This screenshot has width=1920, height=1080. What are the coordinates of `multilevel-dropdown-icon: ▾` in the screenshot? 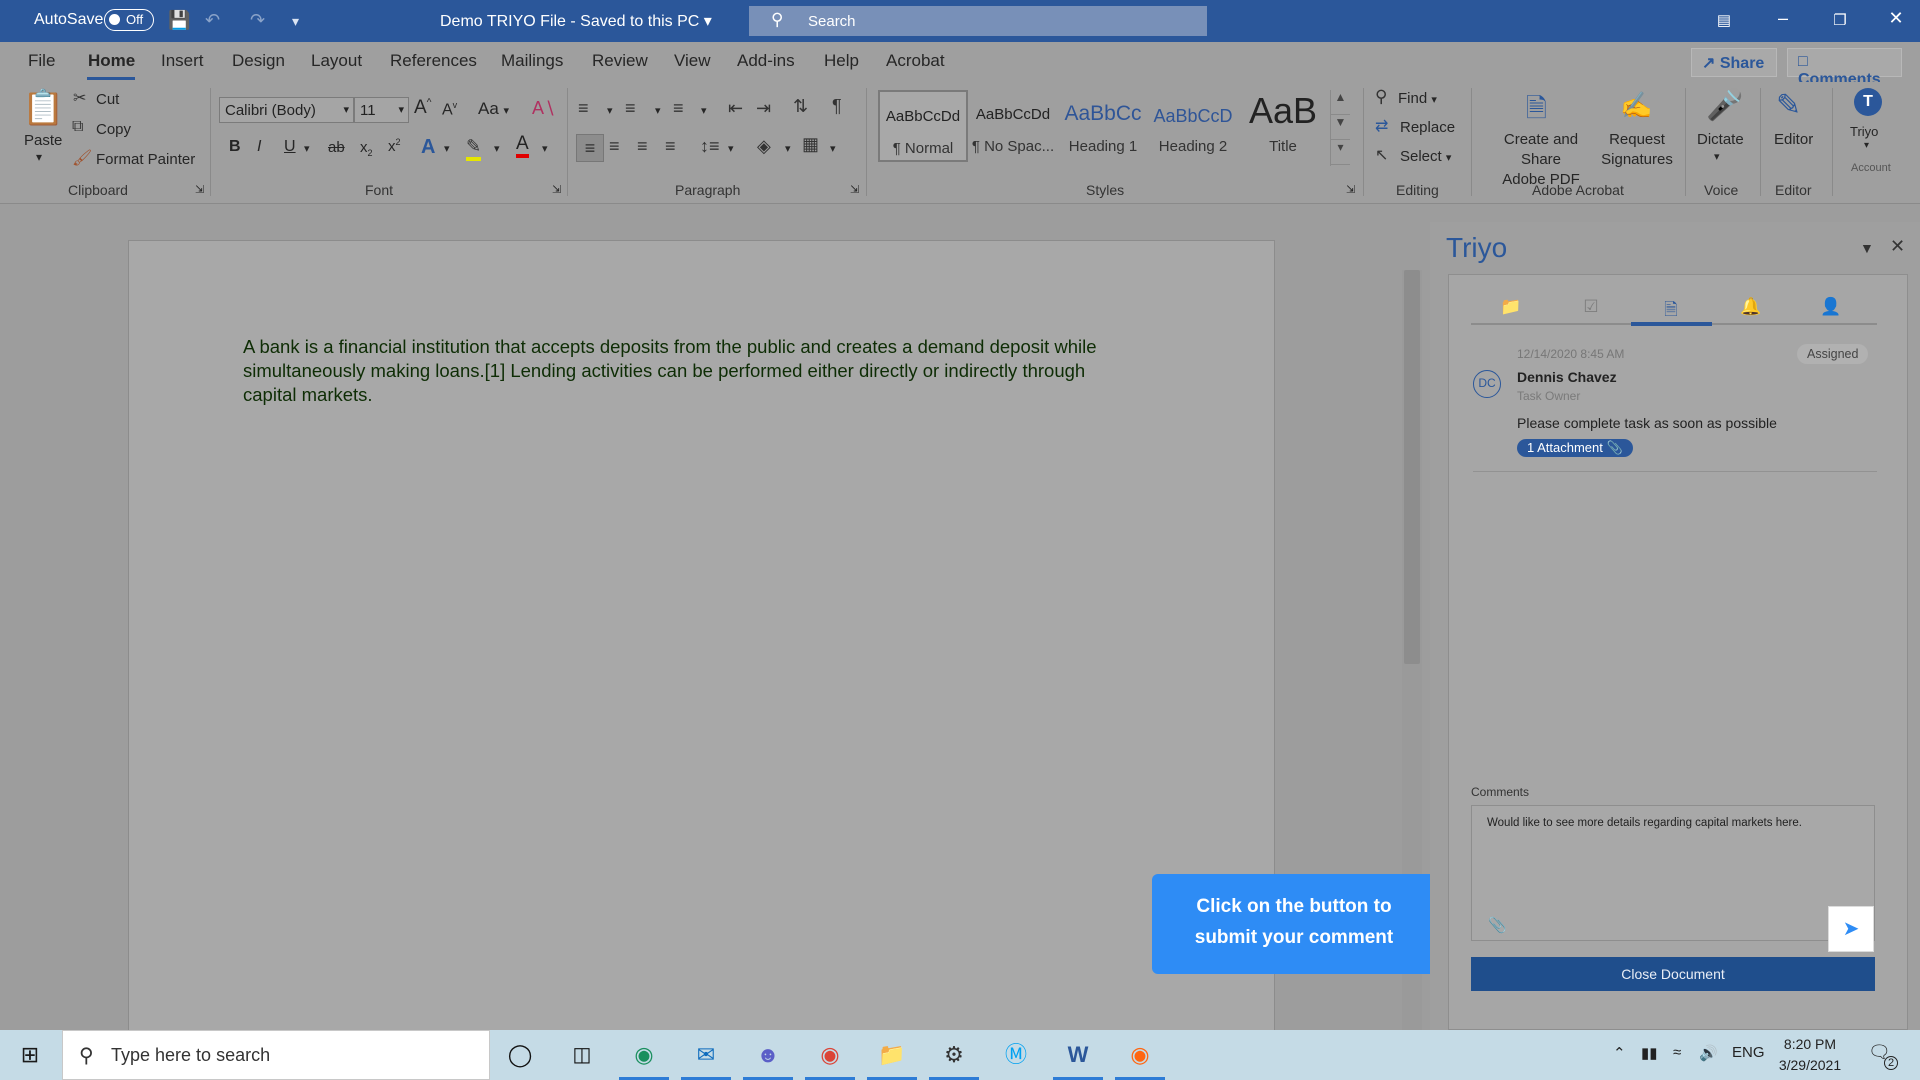 It's located at (704, 110).